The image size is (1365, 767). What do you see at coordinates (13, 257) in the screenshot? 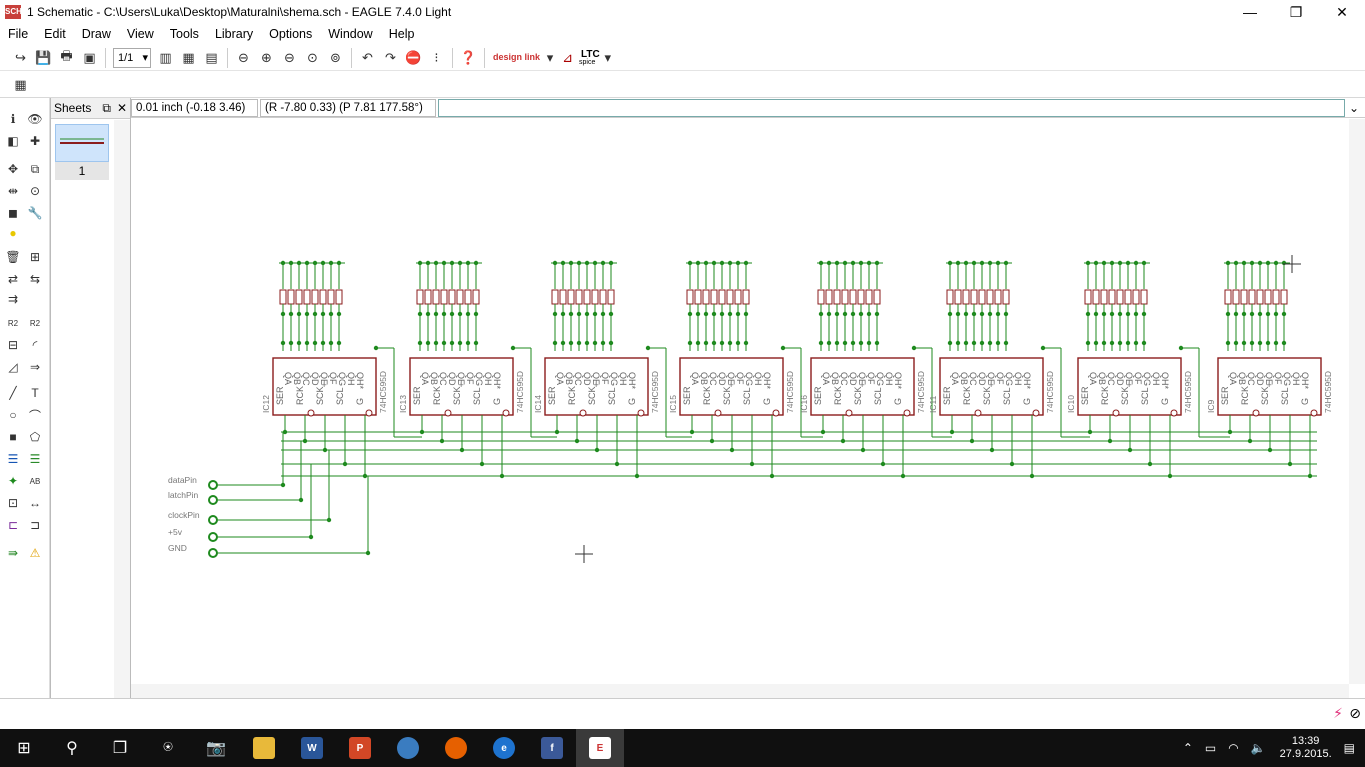
I see `delete-icon: 🗑` at bounding box center [13, 257].